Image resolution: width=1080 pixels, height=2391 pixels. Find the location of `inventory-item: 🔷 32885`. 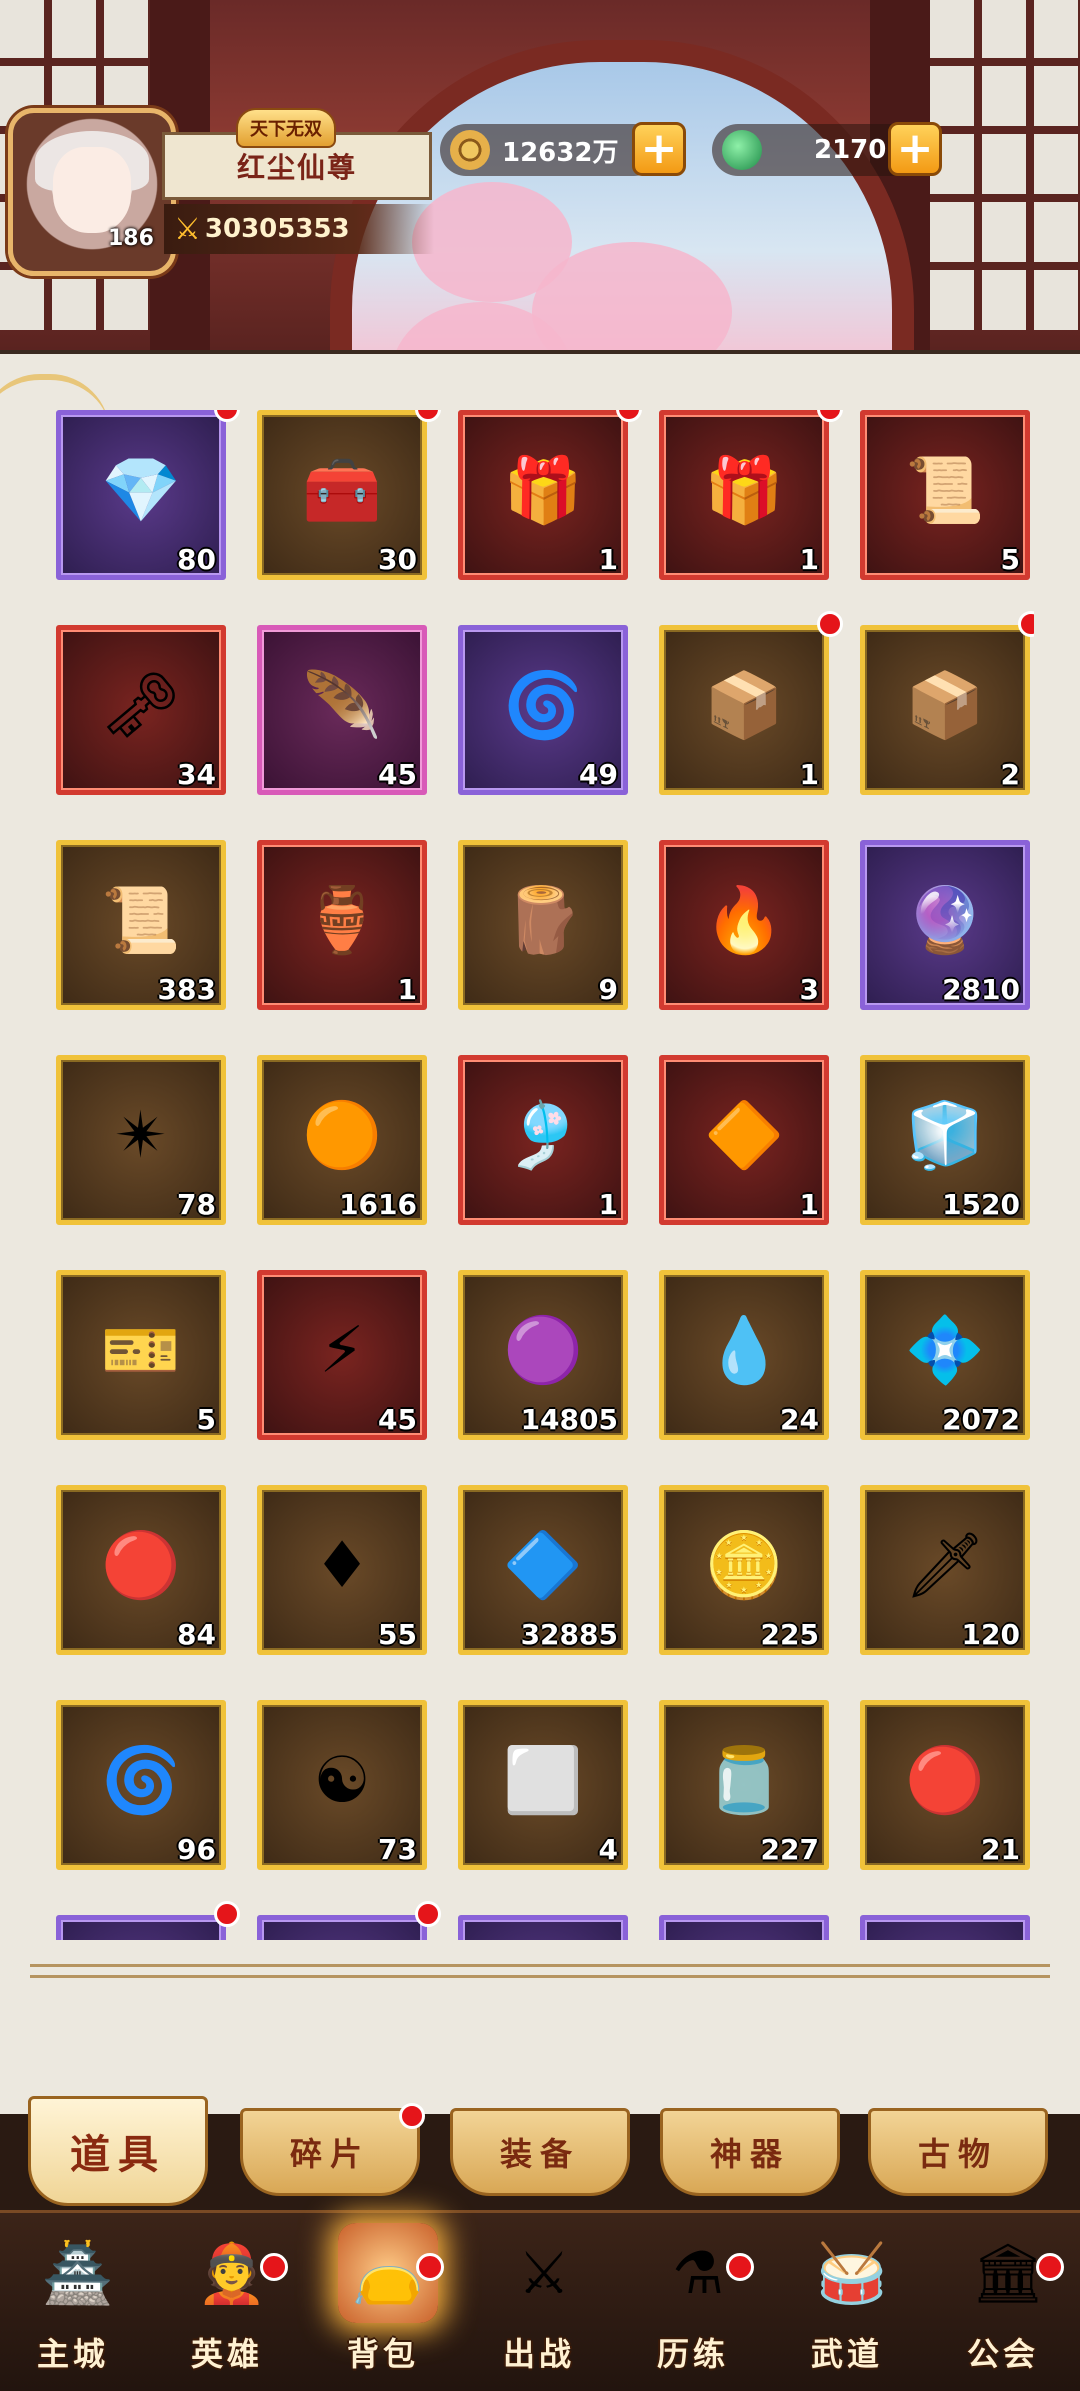

inventory-item: 🔷 32885 is located at coordinates (543, 1570).